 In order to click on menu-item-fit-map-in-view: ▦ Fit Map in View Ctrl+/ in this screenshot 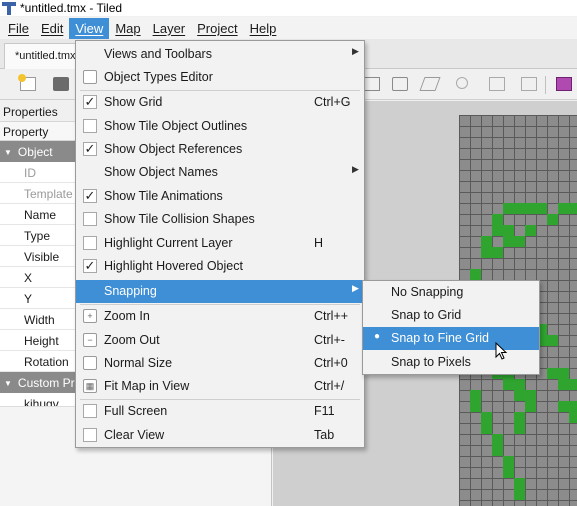, I will do `click(220, 386)`.